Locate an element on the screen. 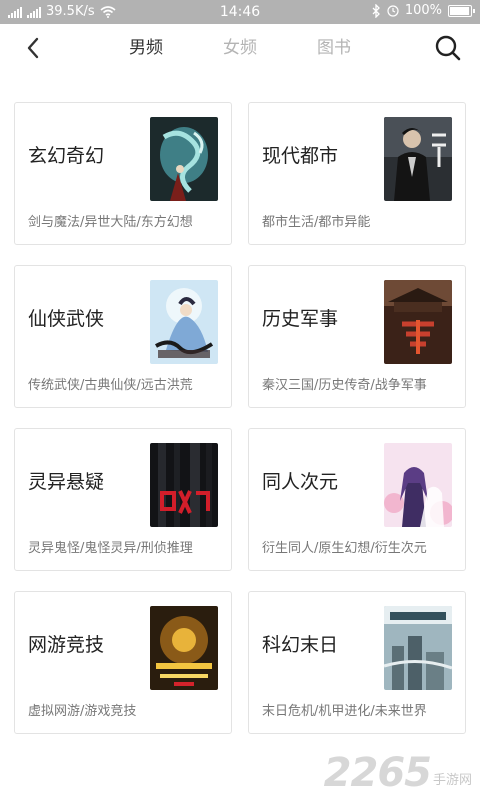 This screenshot has height=800, width=480. category-title: 同人次元 is located at coordinates (300, 482).